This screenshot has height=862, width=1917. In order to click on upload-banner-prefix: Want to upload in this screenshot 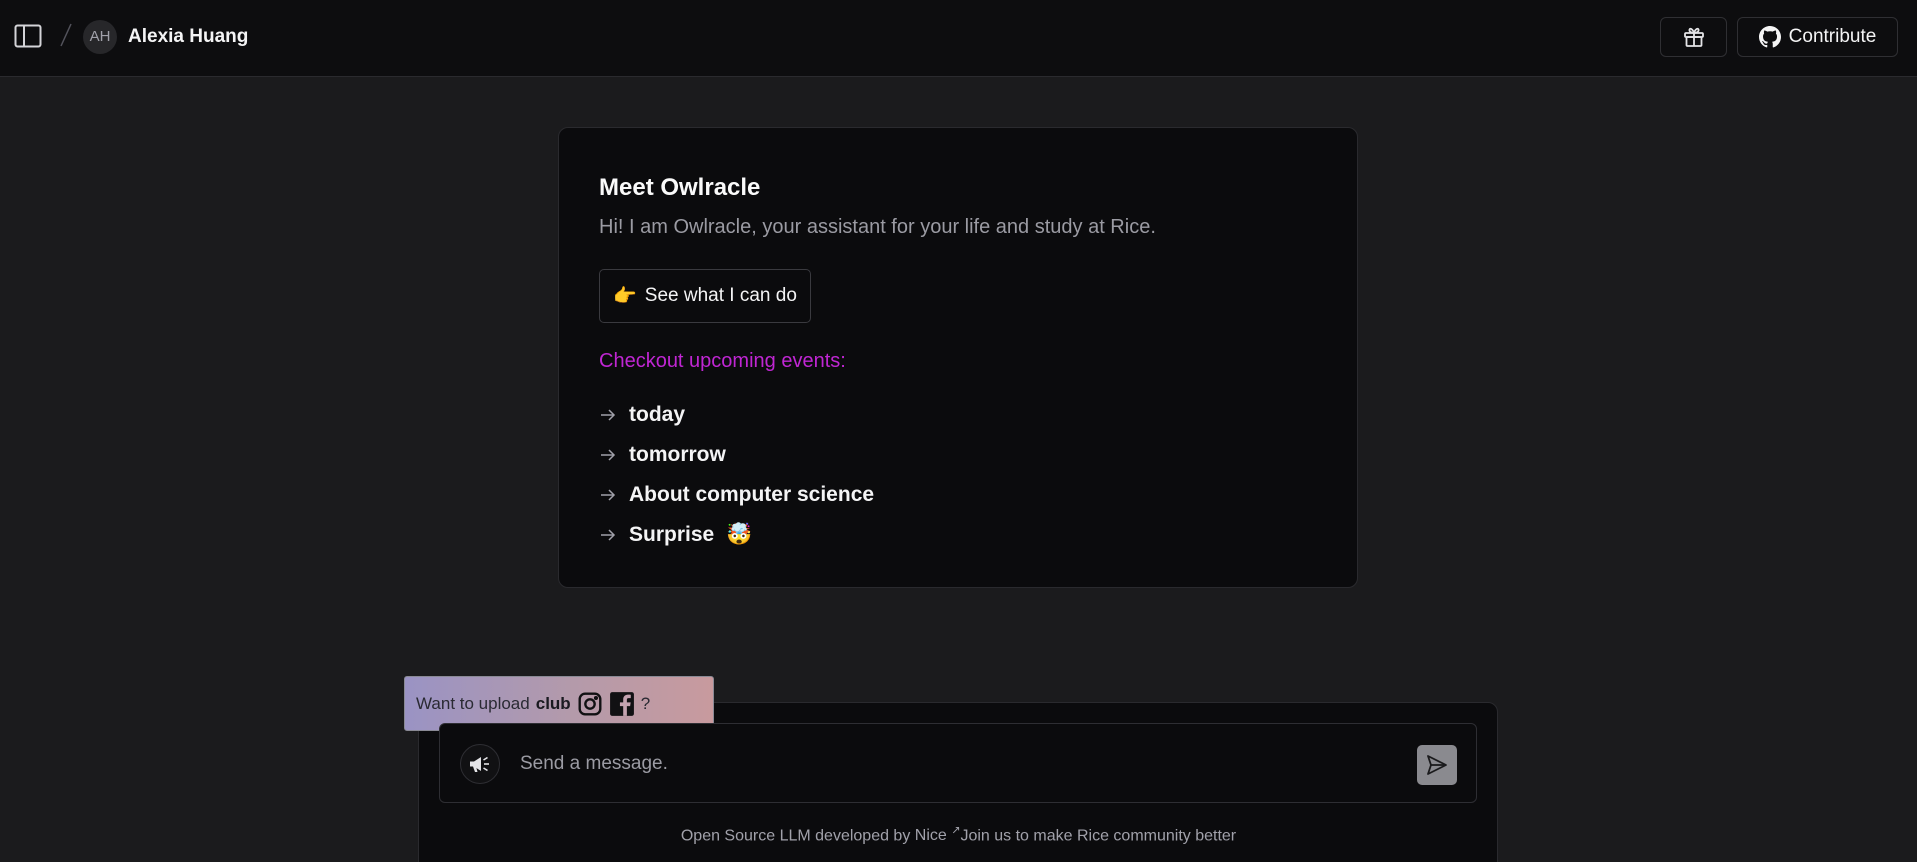, I will do `click(473, 703)`.